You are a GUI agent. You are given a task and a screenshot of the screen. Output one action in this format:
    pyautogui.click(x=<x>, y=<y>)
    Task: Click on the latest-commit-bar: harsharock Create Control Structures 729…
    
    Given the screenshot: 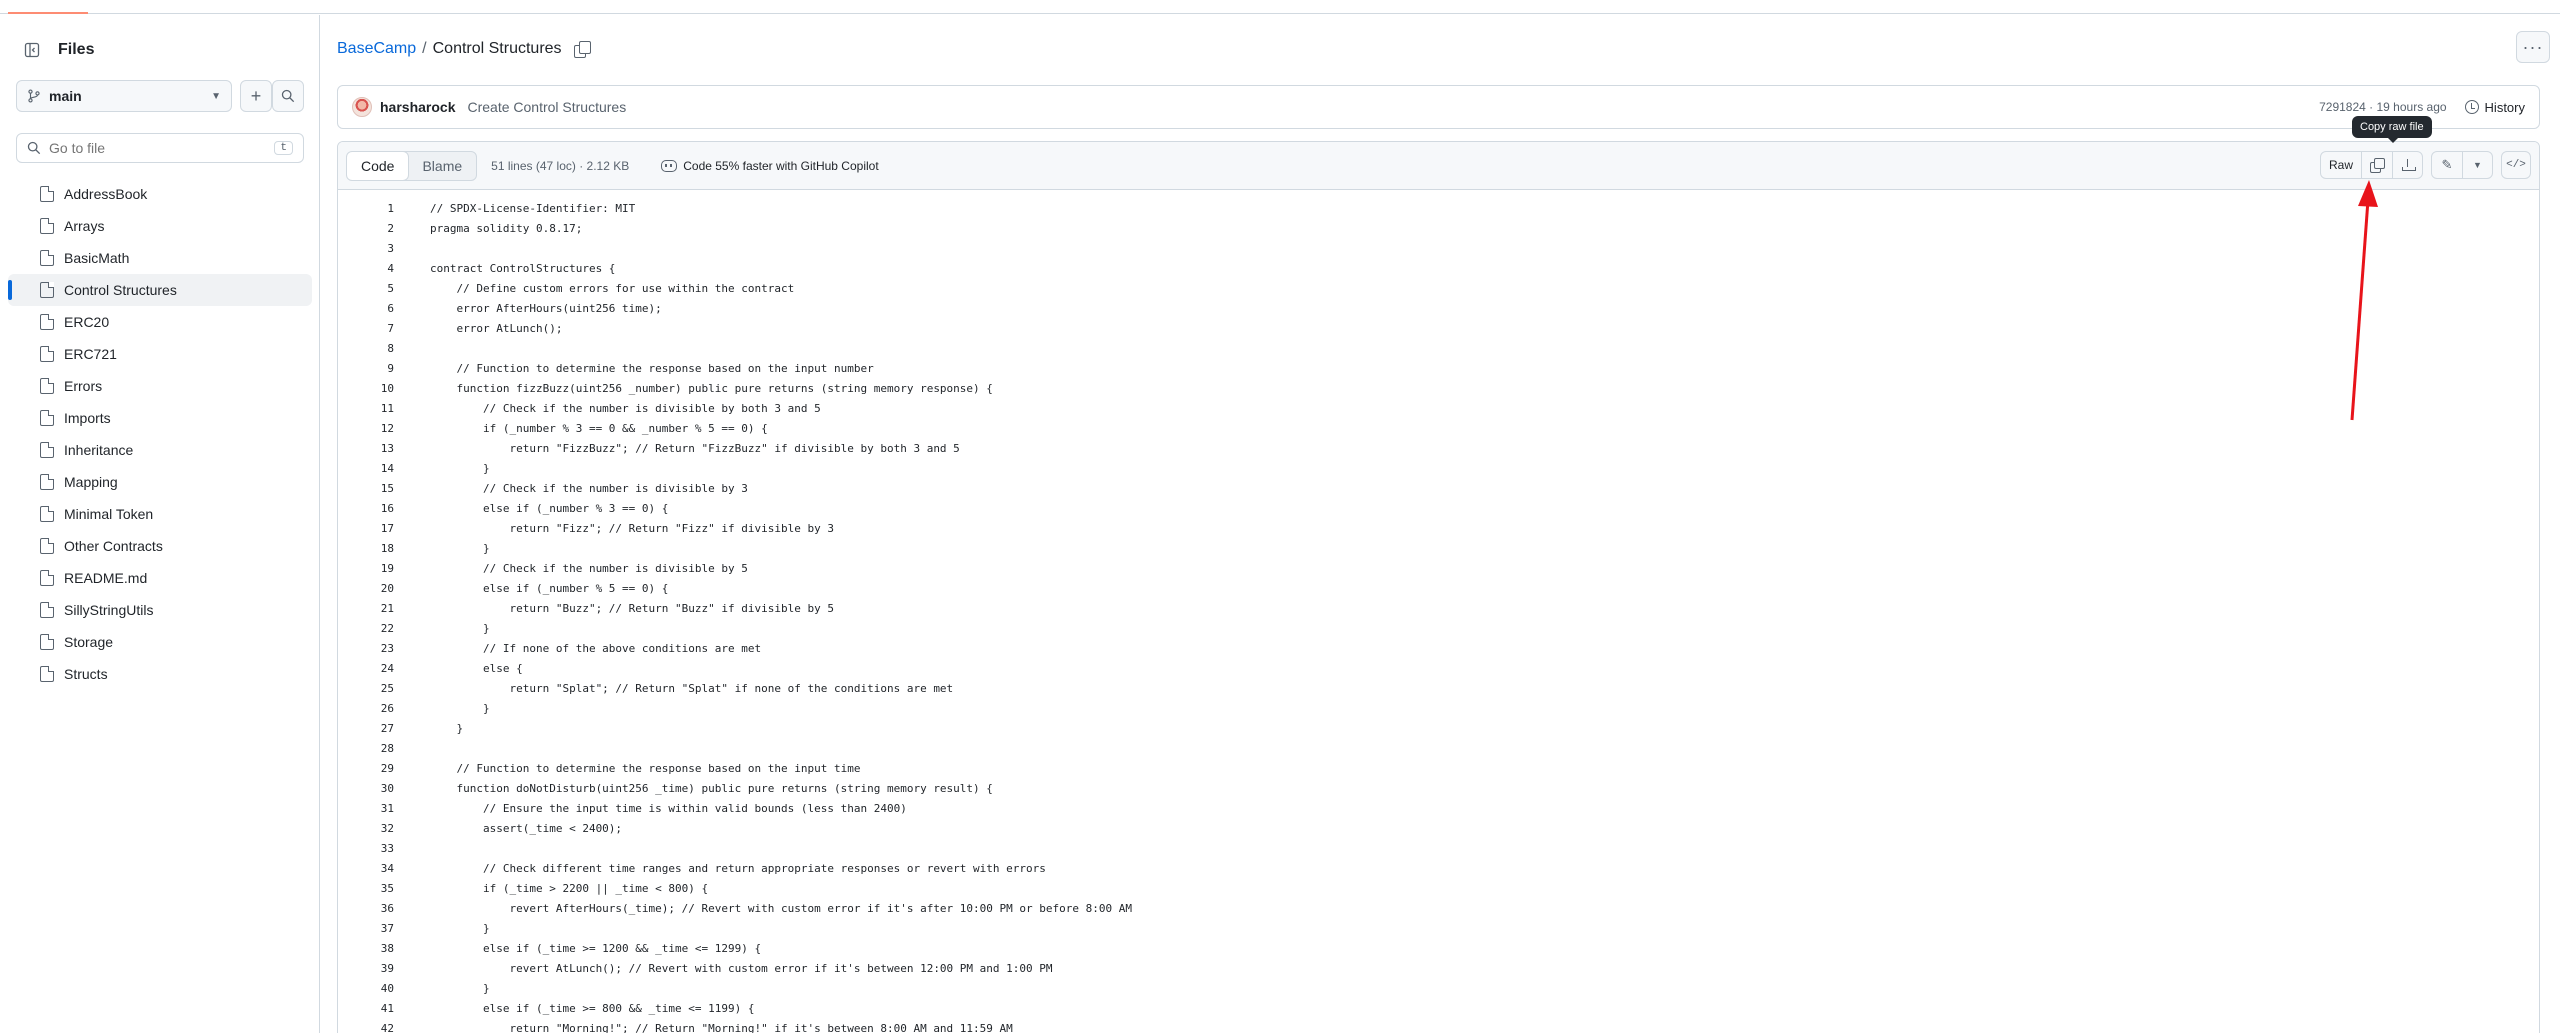 What is the action you would take?
    pyautogui.click(x=1438, y=107)
    